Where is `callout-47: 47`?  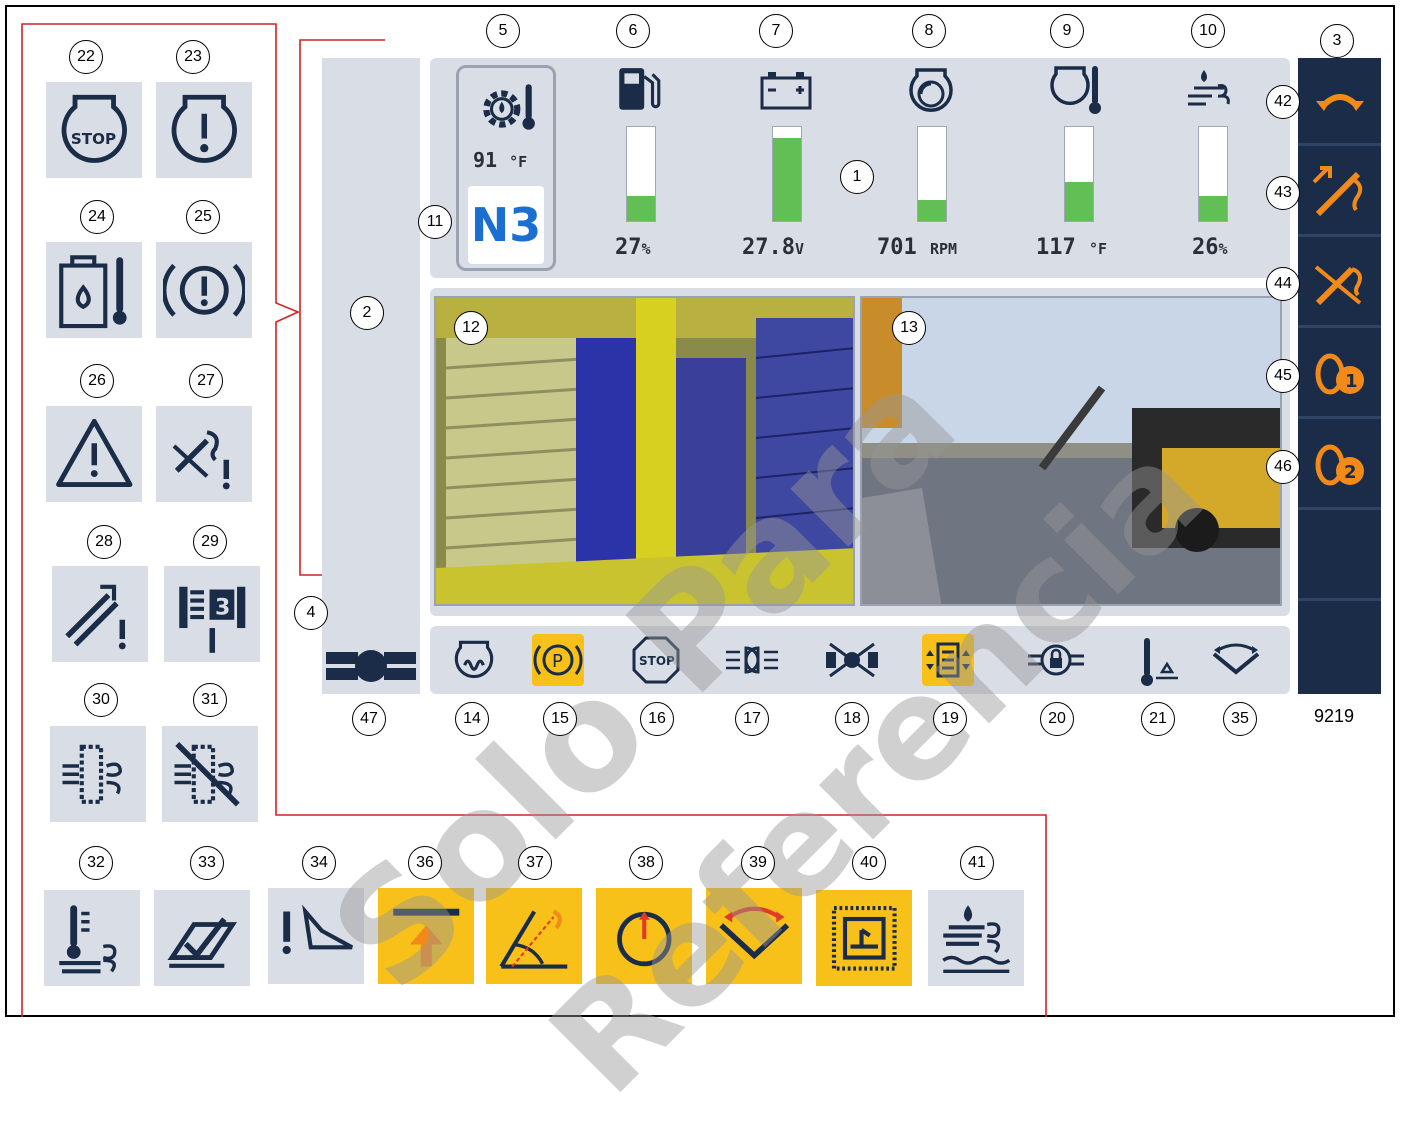 callout-47: 47 is located at coordinates (369, 719).